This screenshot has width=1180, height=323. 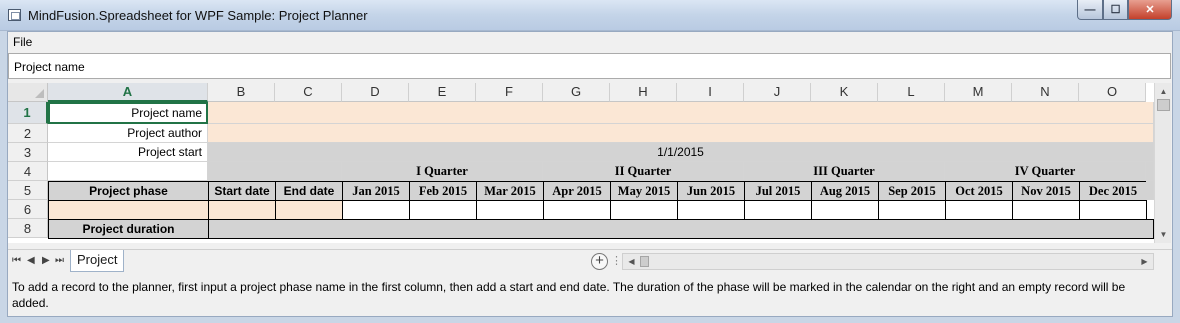 I want to click on cell-a2-project-author-label: Project author, so click(x=128, y=133).